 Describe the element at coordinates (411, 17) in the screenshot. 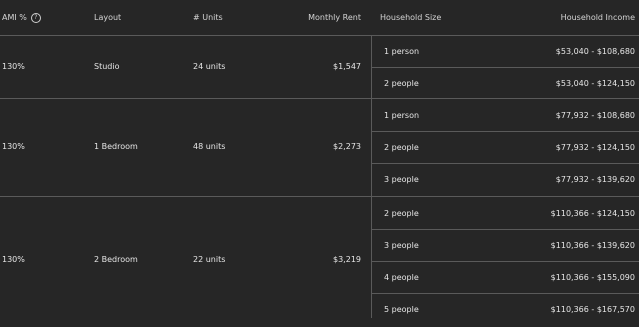

I see `header-household-size: Household Size` at that location.